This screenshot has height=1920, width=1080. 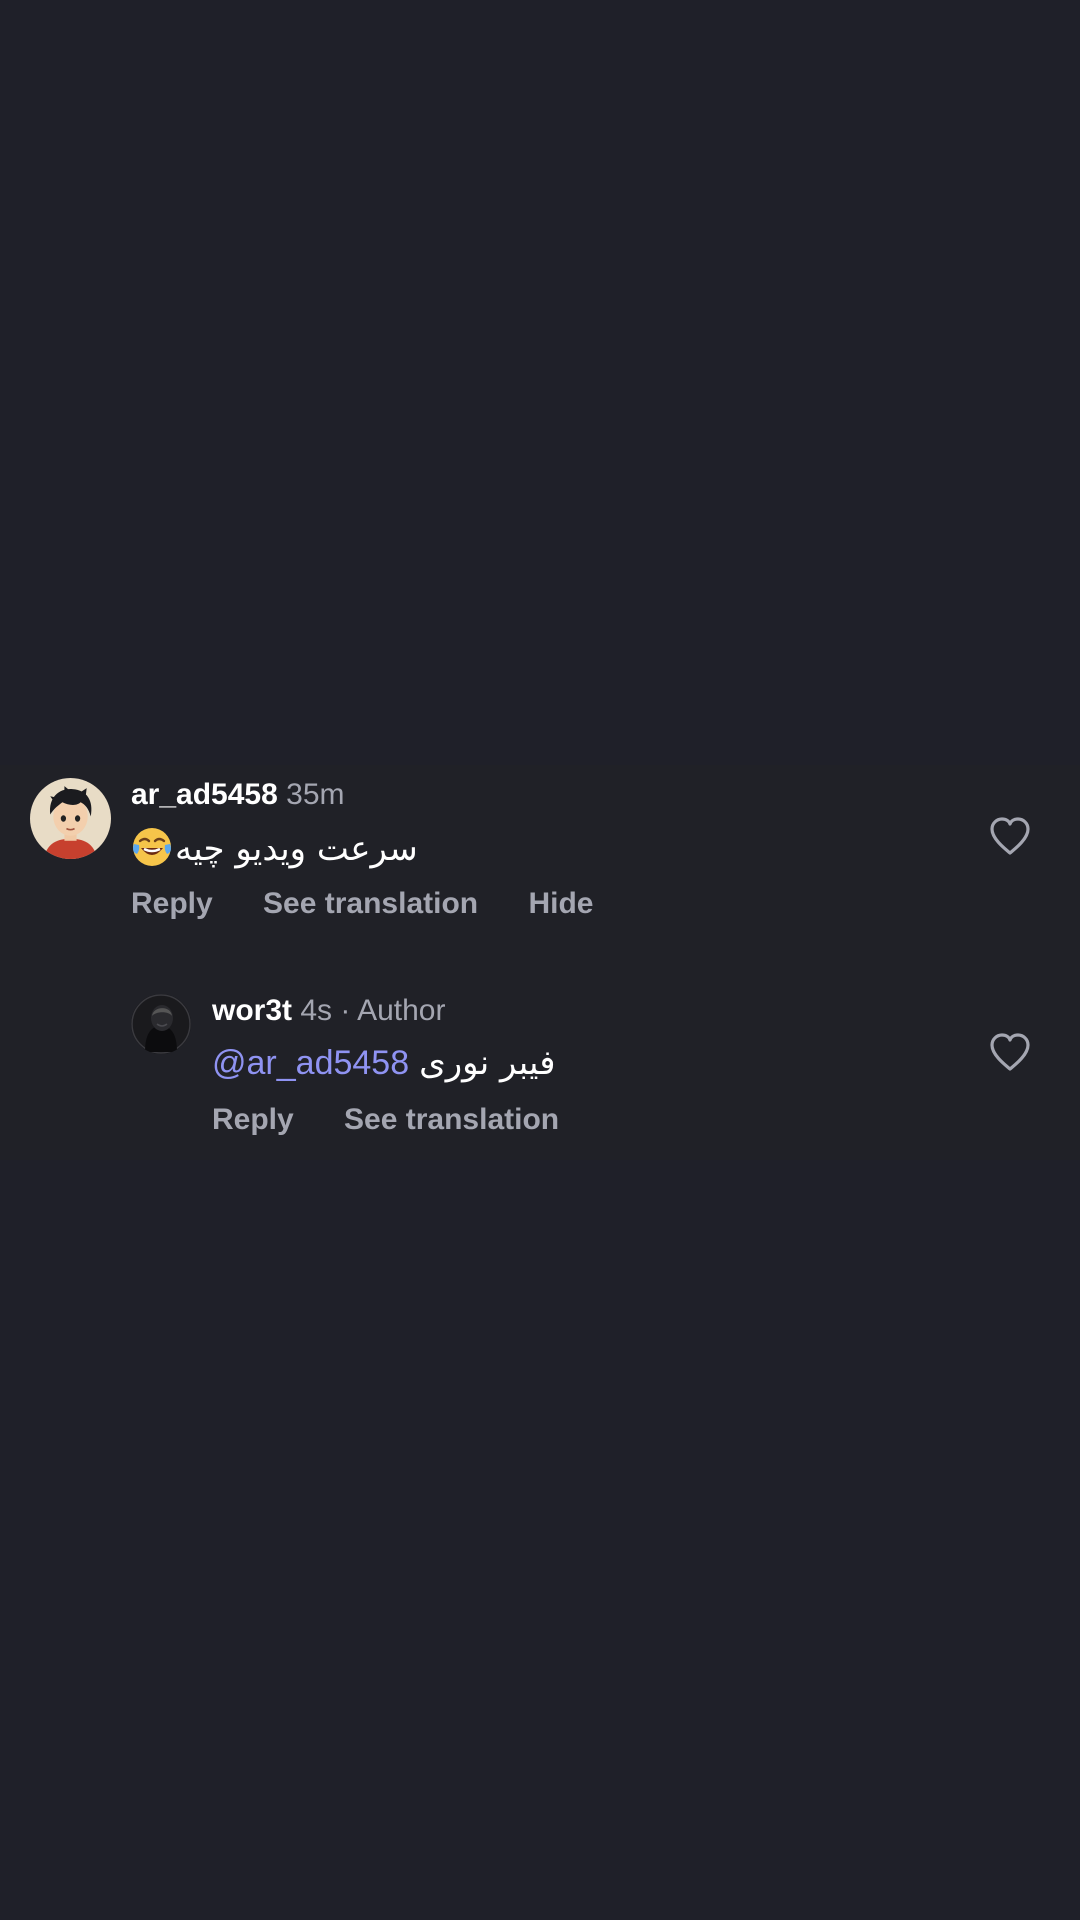 I want to click on see-translation-button: See translation, so click(x=370, y=903).